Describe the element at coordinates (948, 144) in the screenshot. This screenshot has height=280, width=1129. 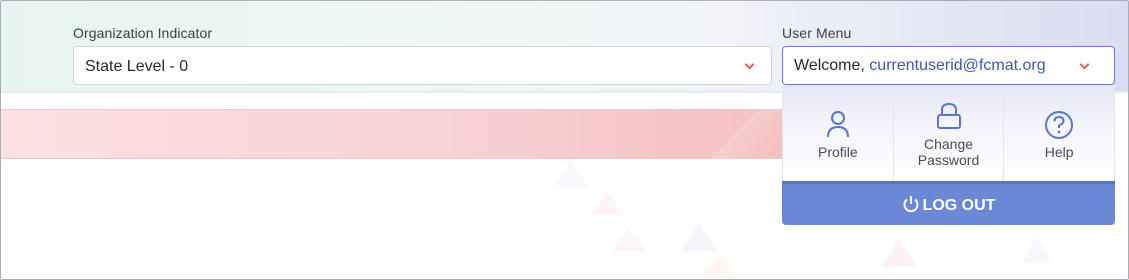
I see `change-password-line1: Change` at that location.